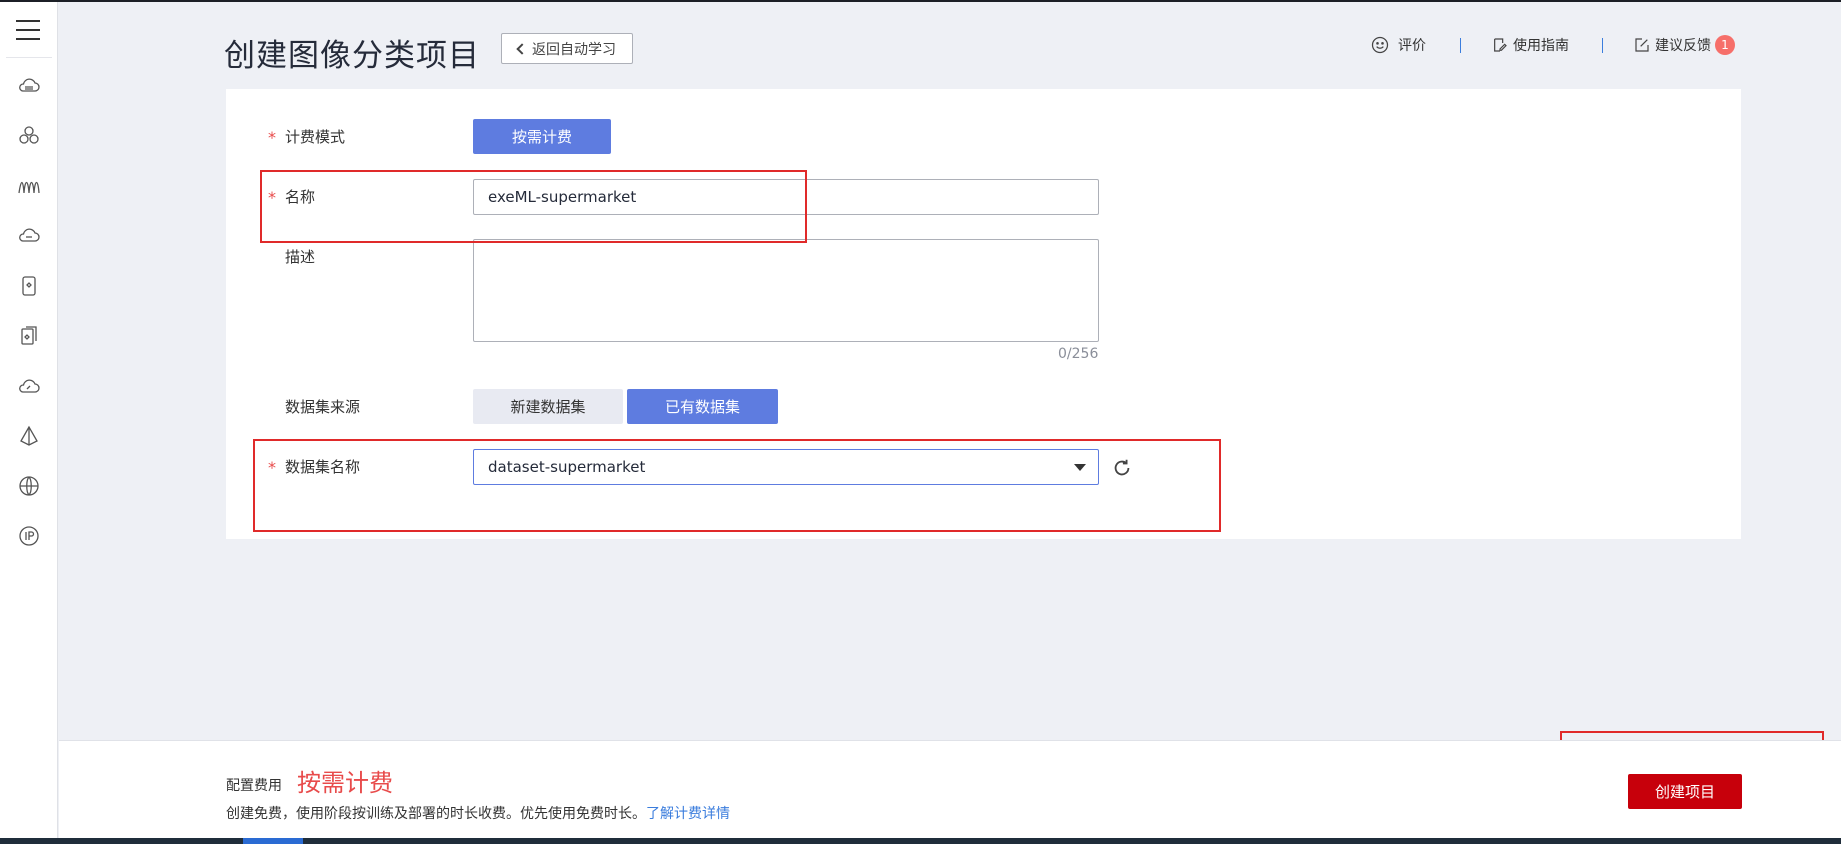 This screenshot has height=844, width=1841. What do you see at coordinates (29, 286) in the screenshot?
I see `device-icon` at bounding box center [29, 286].